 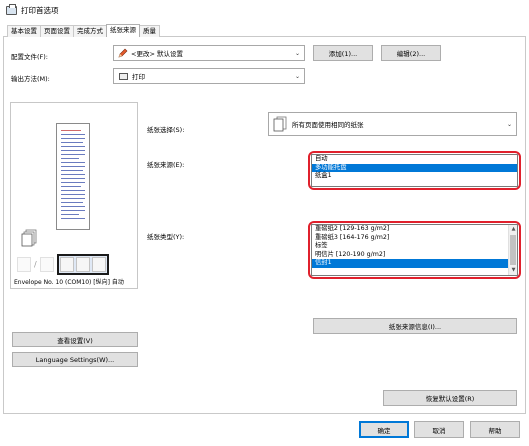 I want to click on restore-defaults-button: 恢复默认设置(R), so click(x=450, y=398).